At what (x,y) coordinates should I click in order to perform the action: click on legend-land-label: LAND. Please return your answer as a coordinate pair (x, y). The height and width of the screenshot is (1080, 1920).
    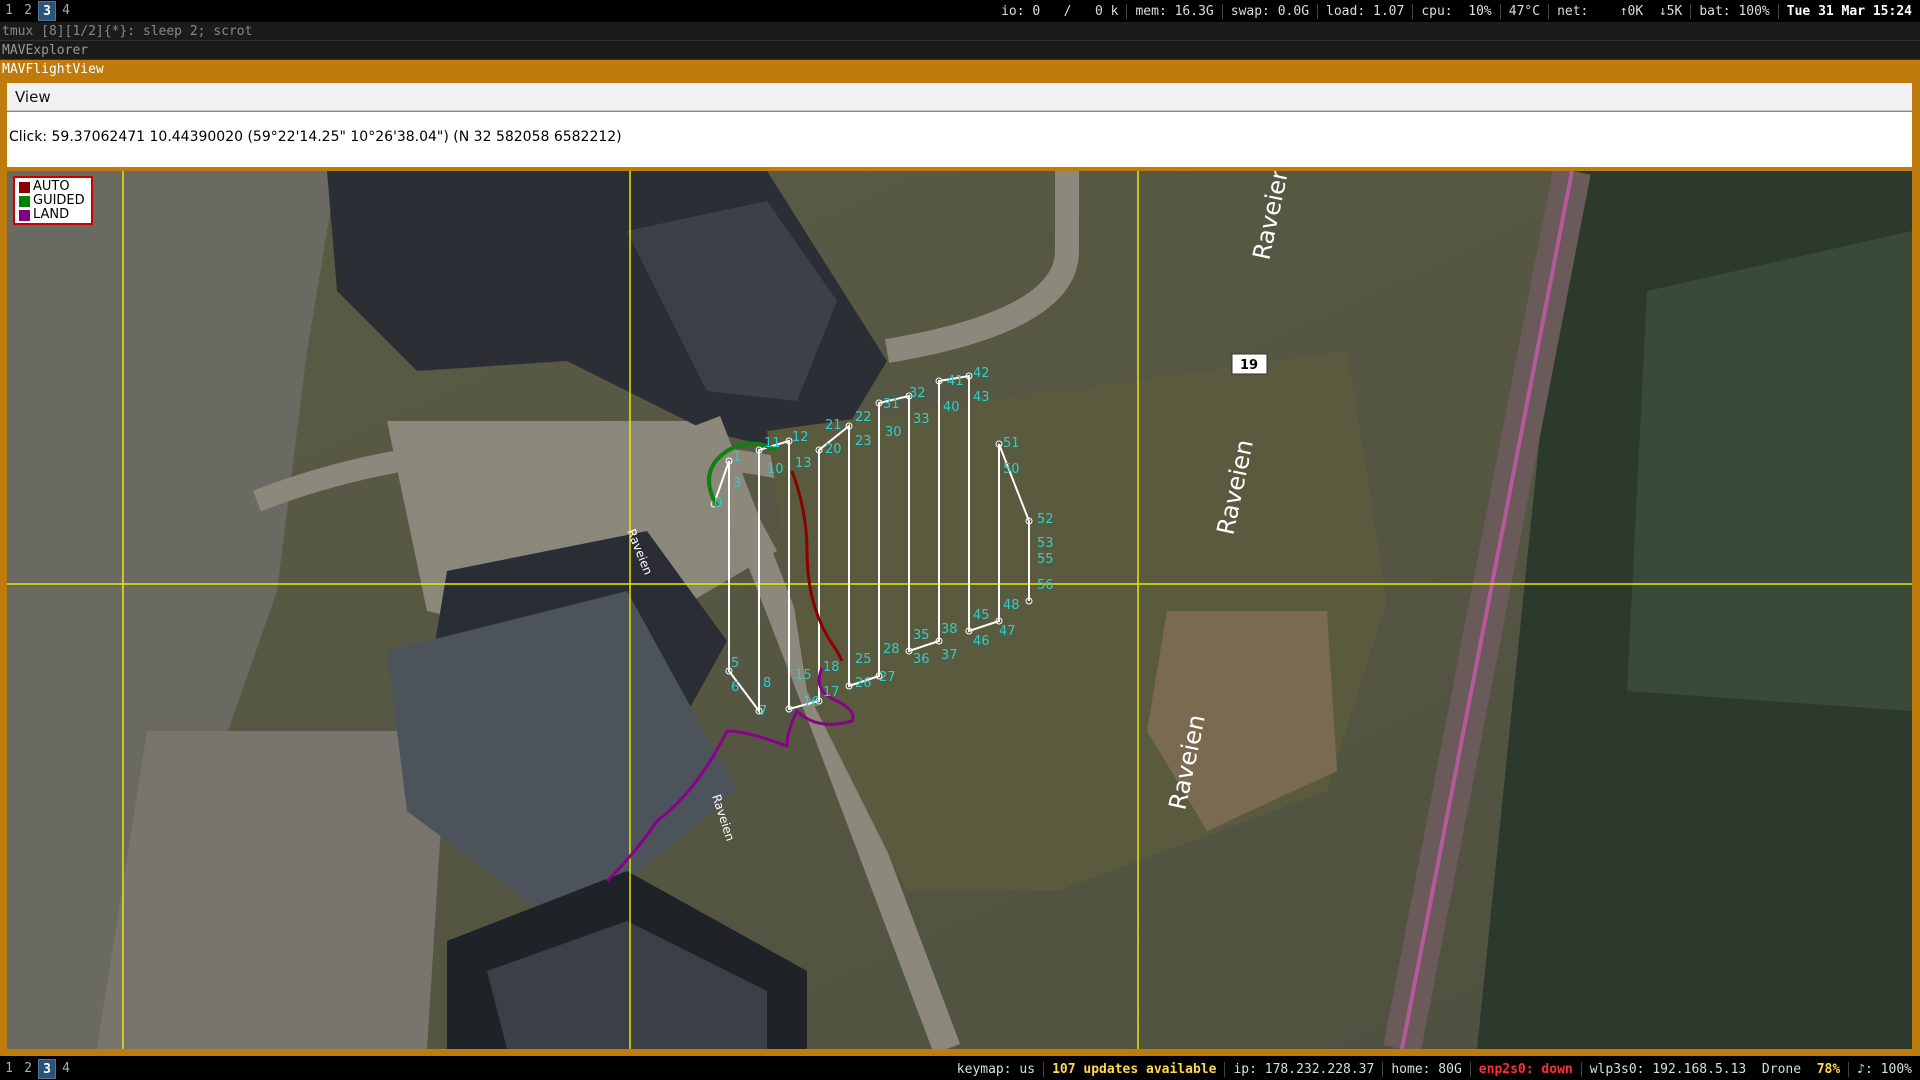
    Looking at the image, I should click on (51, 214).